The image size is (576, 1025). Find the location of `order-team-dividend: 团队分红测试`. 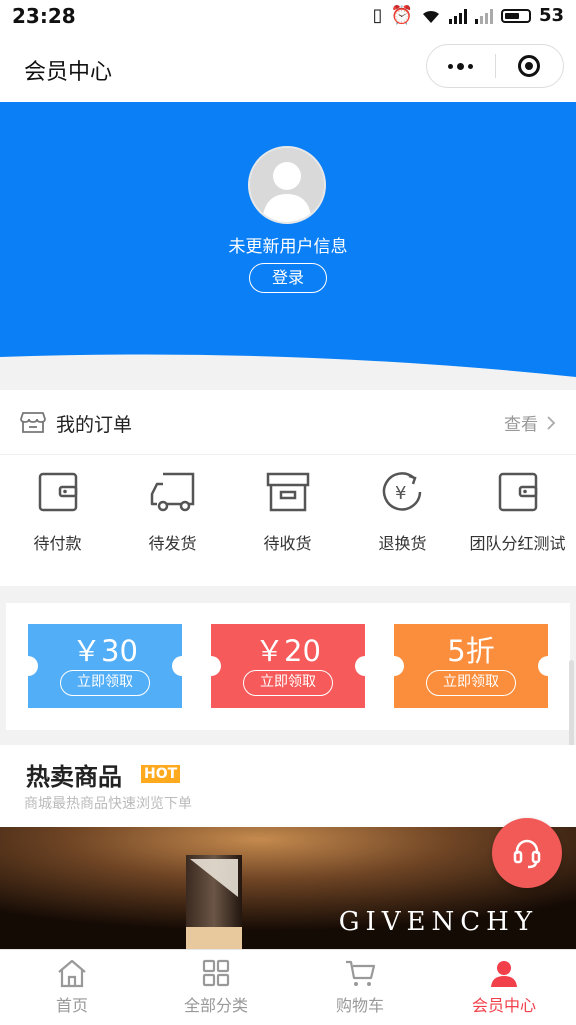

order-team-dividend: 团队分红测试 is located at coordinates (517, 512).